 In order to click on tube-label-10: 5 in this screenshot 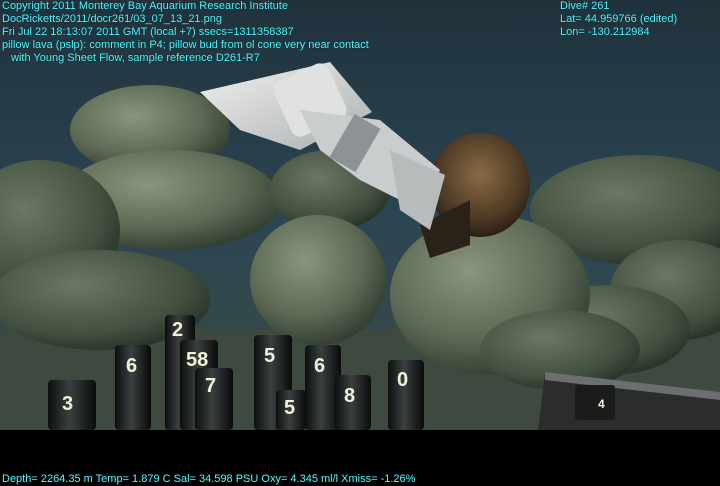, I will do `click(289, 408)`.